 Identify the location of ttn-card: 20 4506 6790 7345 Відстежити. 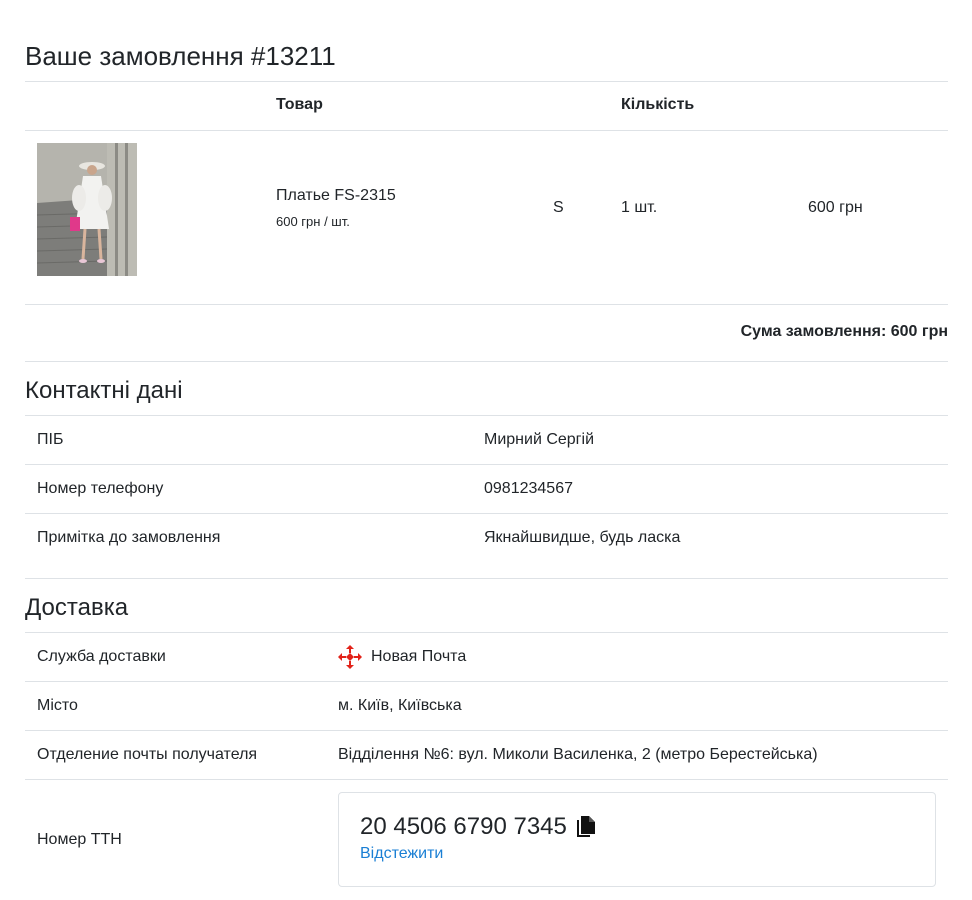
(637, 839).